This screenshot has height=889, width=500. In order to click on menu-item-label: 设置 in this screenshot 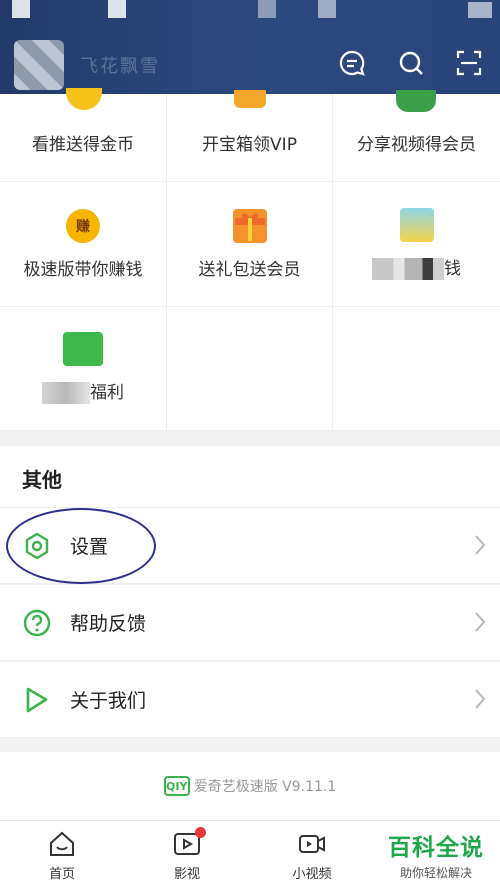, I will do `click(89, 547)`.